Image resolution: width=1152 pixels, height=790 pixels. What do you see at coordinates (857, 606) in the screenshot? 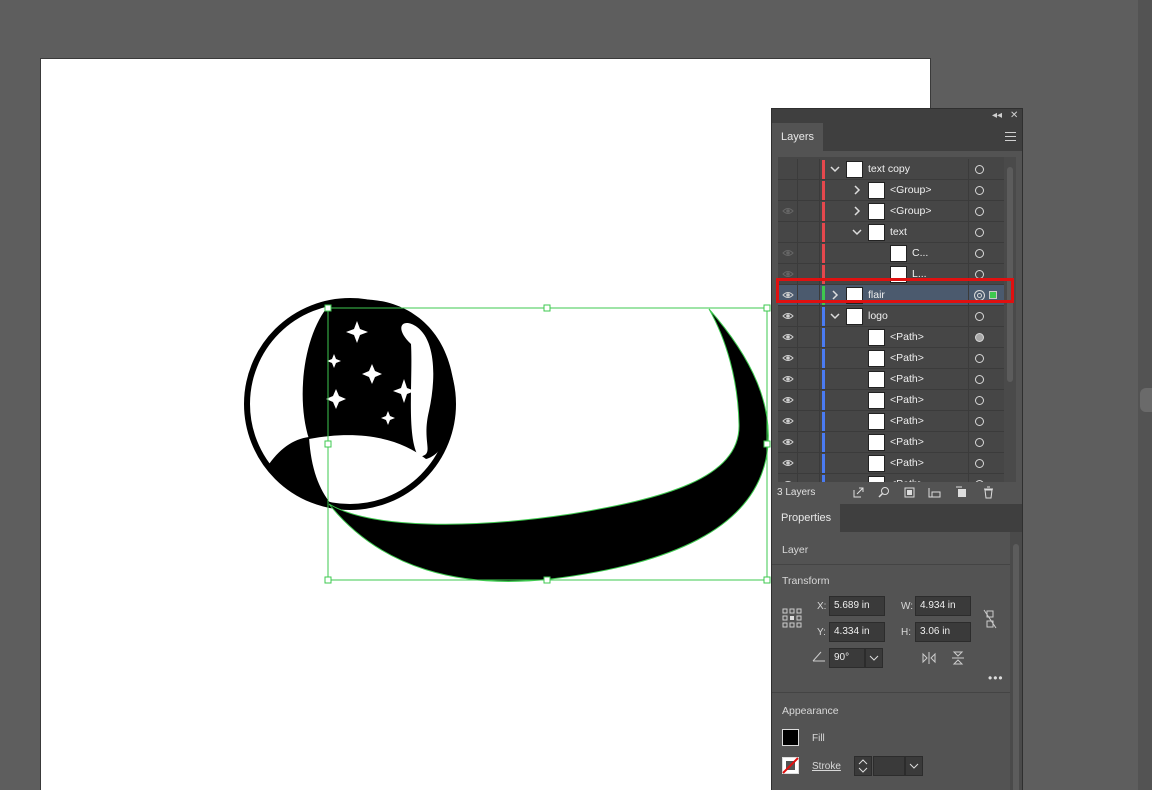
I see `x-field: 5.689 in` at bounding box center [857, 606].